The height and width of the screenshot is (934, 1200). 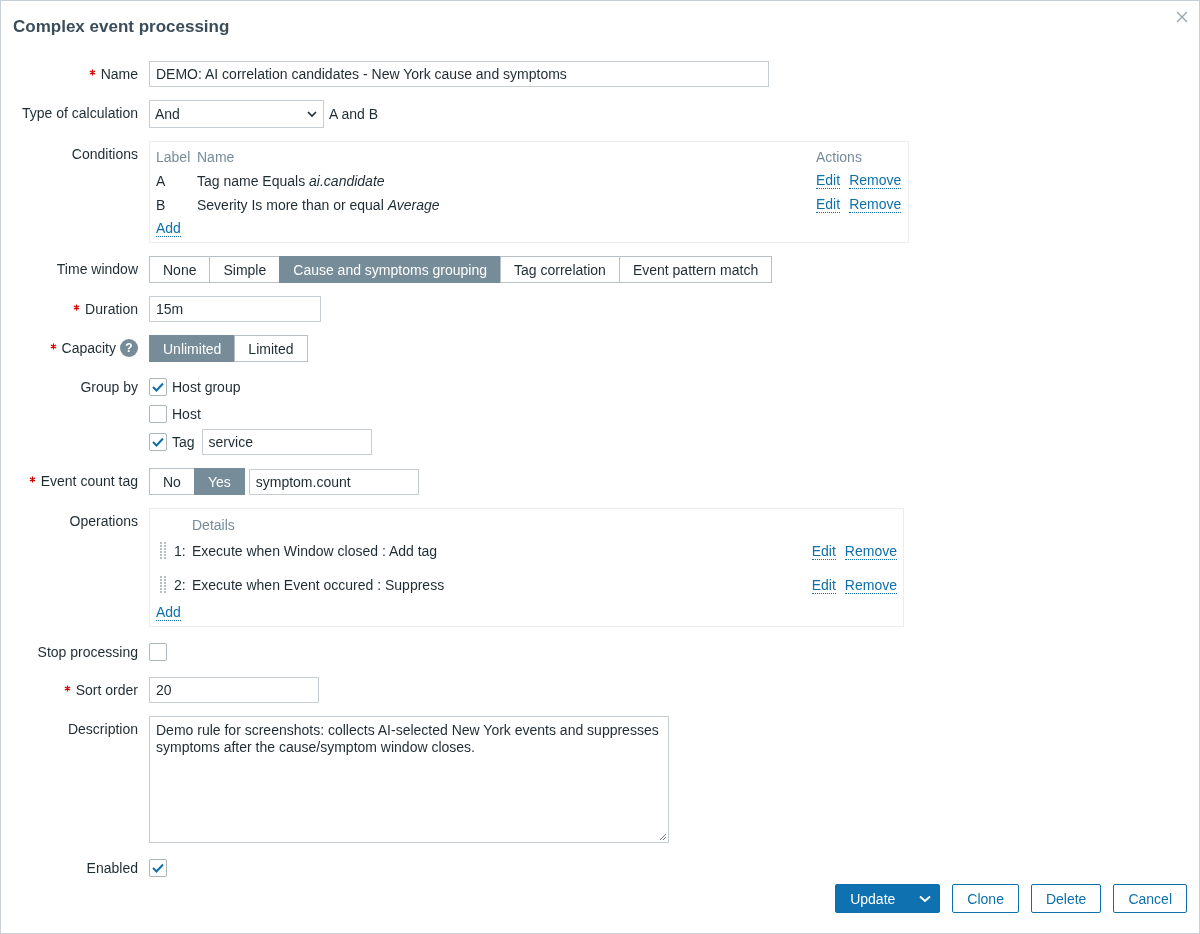 What do you see at coordinates (111, 309) in the screenshot?
I see `field-label: Duration` at bounding box center [111, 309].